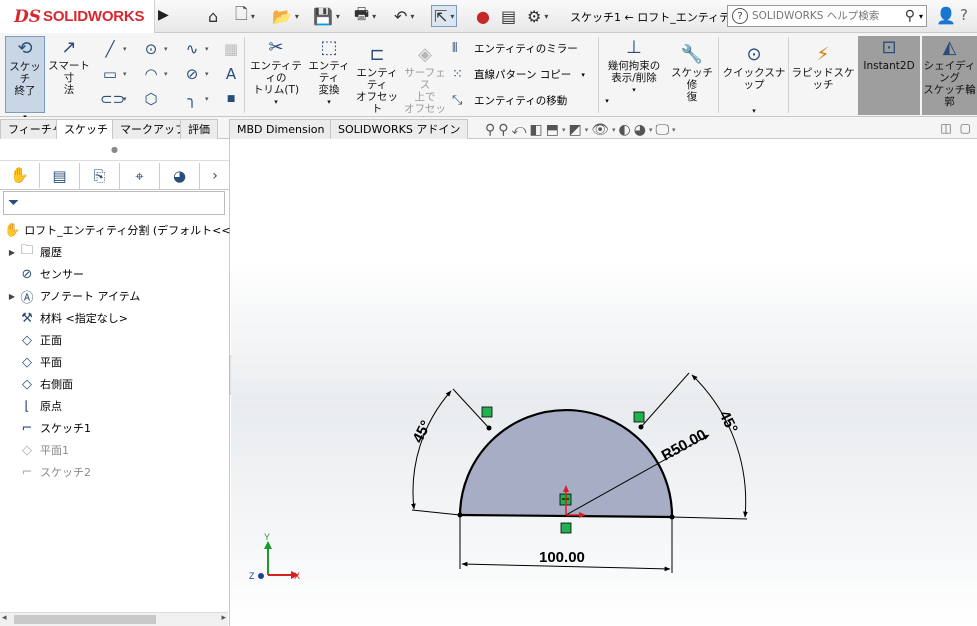 Image resolution: width=977 pixels, height=626 pixels. What do you see at coordinates (207, 74) in the screenshot?
I see `ellipse-dropdown-icon: ▾` at bounding box center [207, 74].